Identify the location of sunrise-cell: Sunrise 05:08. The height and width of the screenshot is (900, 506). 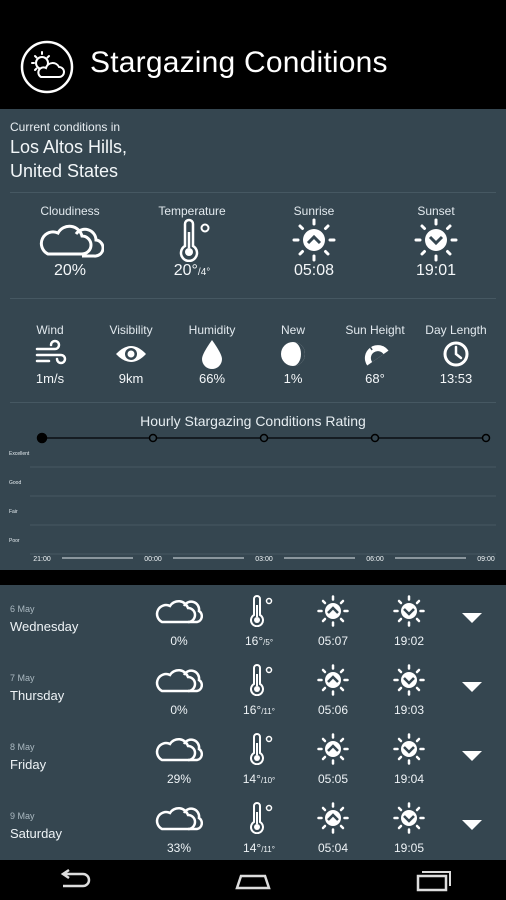
(314, 242).